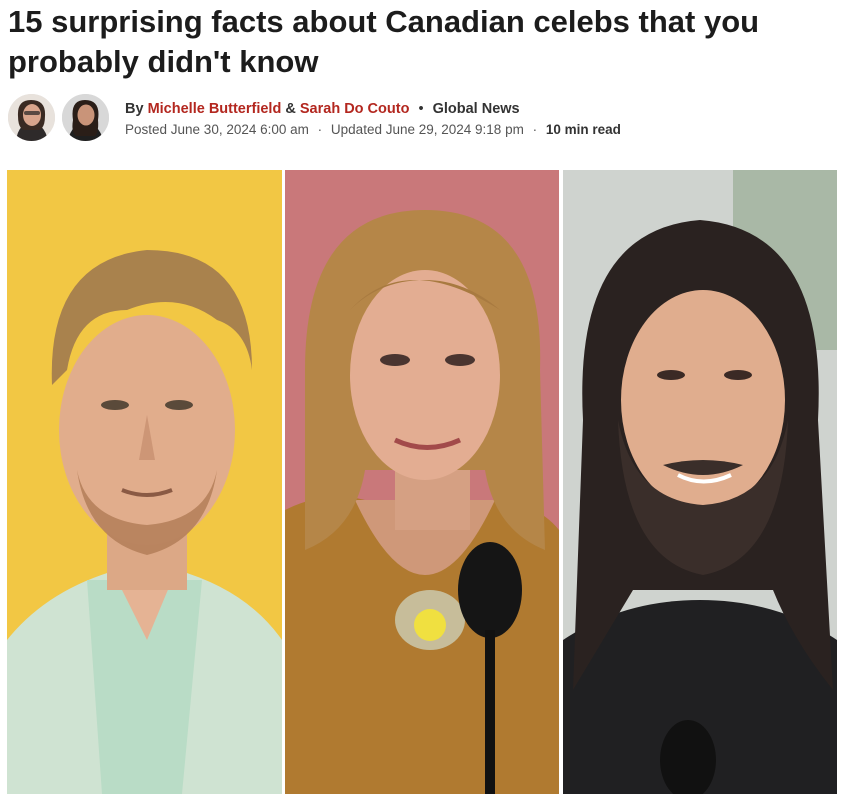 The height and width of the screenshot is (794, 844). I want to click on updated-date: Updated June 29, 2024 9:18 pm, so click(427, 129).